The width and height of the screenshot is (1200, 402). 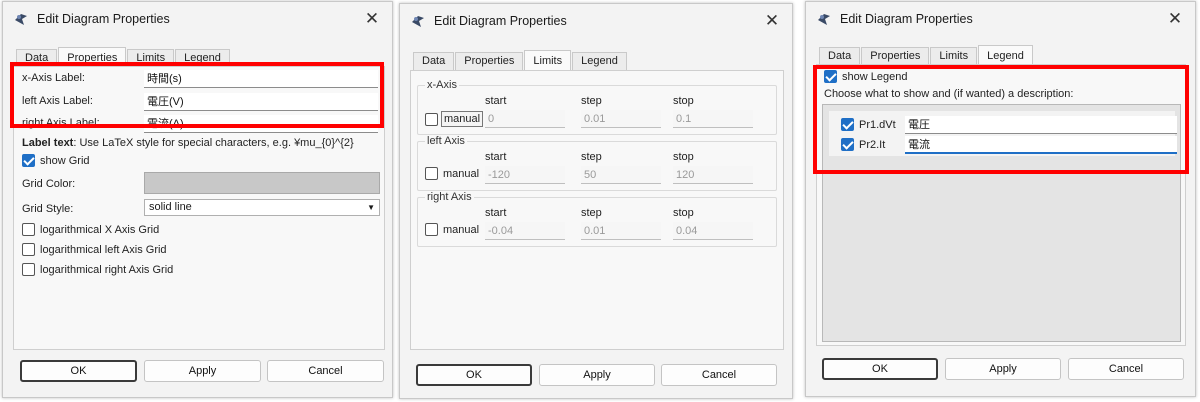 I want to click on right-axis-manual-option: manual, so click(x=452, y=229).